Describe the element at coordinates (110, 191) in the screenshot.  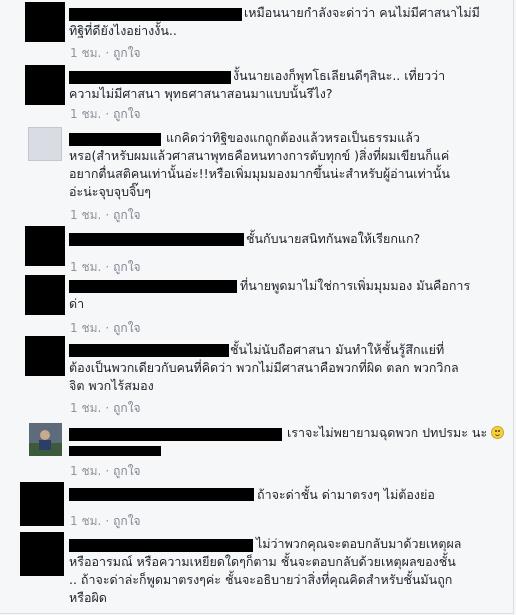
I see `comment-text-line: อ่ะน่ะจุบจุบจิ๊บๆ` at that location.